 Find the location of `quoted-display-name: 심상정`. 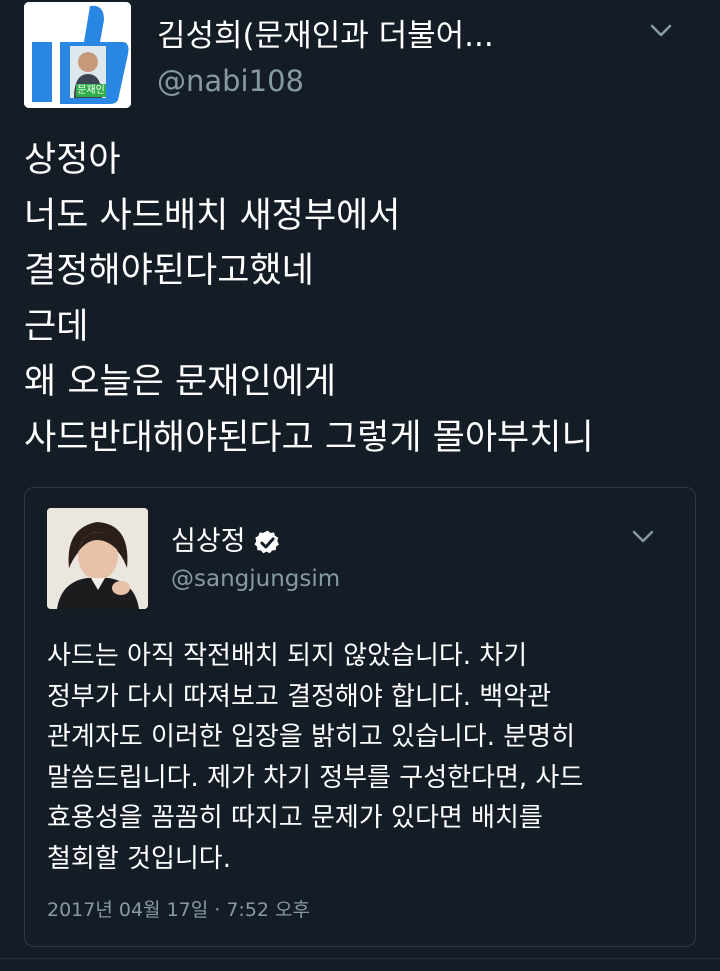

quoted-display-name: 심상정 is located at coordinates (208, 542).